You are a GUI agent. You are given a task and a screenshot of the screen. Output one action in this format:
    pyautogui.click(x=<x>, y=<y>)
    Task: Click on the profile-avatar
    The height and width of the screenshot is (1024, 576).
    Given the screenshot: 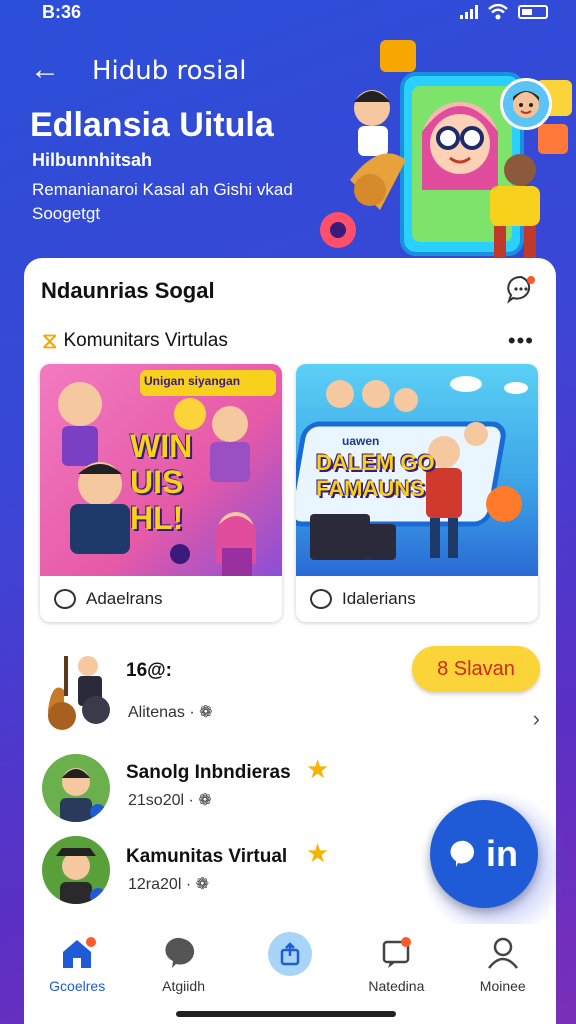 What is the action you would take?
    pyautogui.click(x=526, y=104)
    